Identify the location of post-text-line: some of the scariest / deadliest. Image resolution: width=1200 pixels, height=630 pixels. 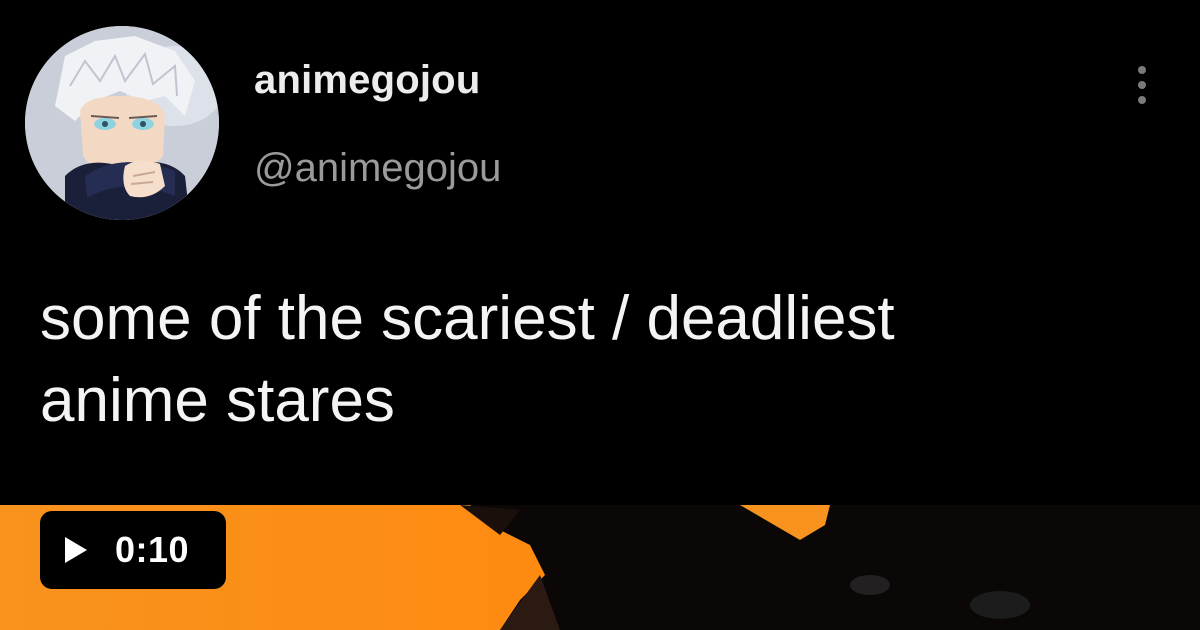
(467, 318).